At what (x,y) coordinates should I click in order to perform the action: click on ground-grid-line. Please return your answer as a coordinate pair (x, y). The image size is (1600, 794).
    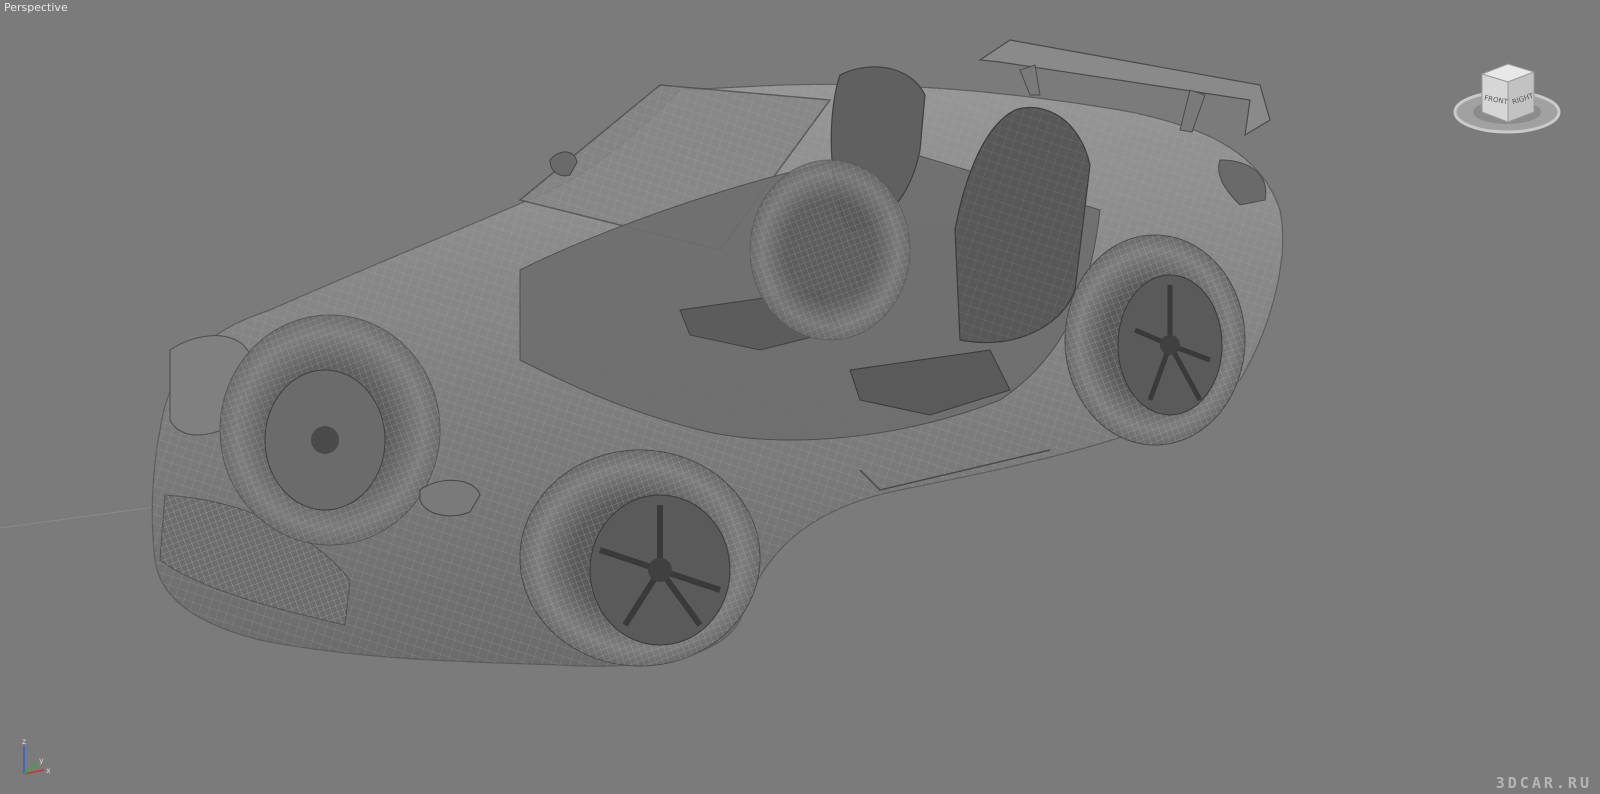
    Looking at the image, I should click on (85, 516).